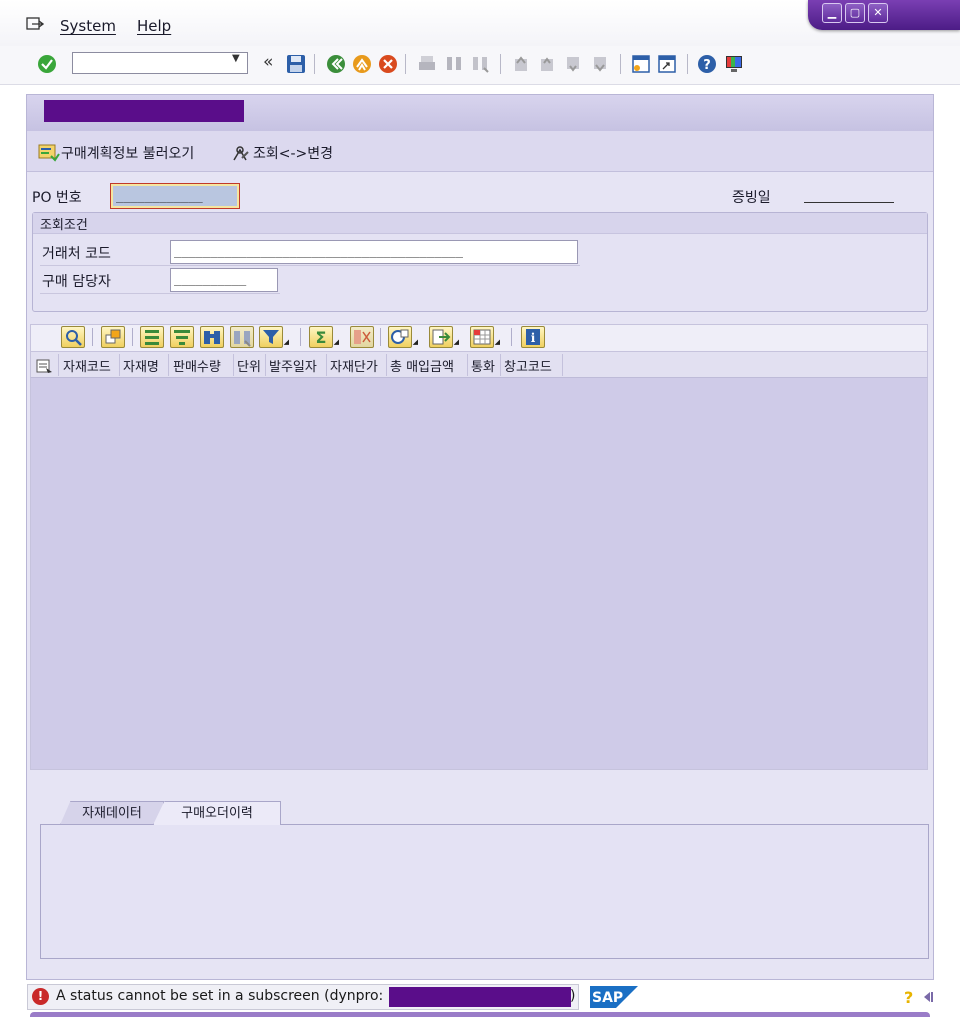 Image resolution: width=960 pixels, height=1017 pixels. What do you see at coordinates (47, 64) in the screenshot?
I see `enter-check-icon` at bounding box center [47, 64].